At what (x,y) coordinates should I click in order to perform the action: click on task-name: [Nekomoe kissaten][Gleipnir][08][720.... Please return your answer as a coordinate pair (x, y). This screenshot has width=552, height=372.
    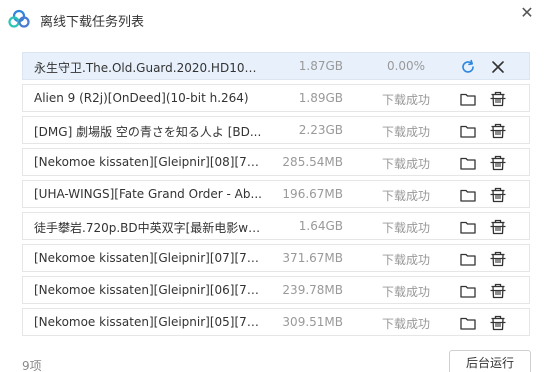
    Looking at the image, I should click on (148, 162).